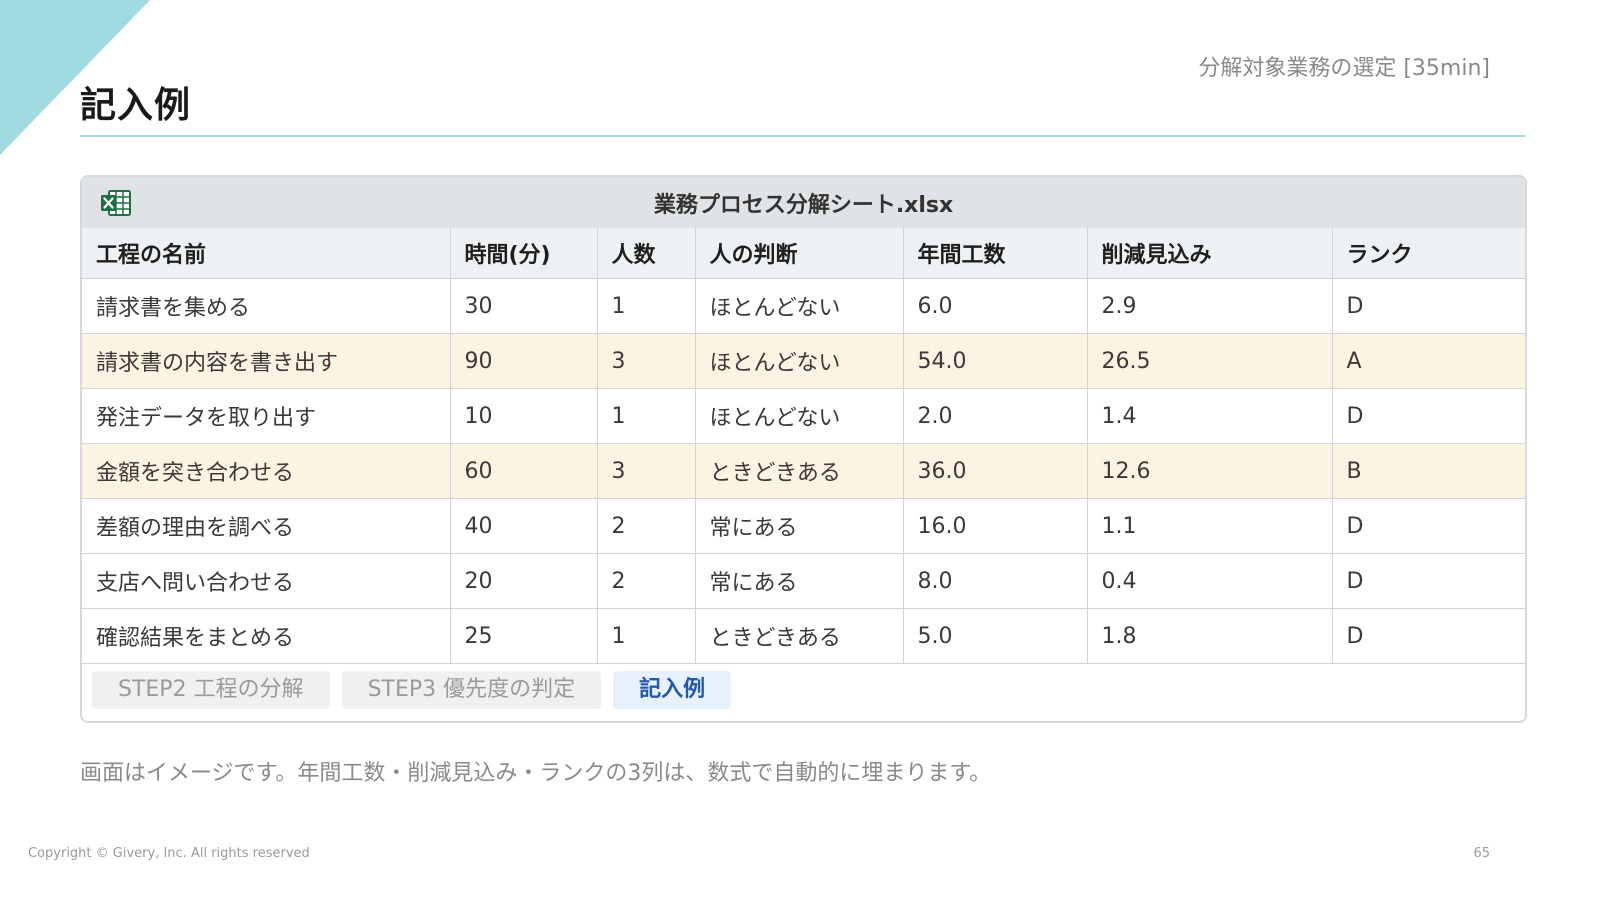  Describe the element at coordinates (266, 526) in the screenshot. I see `cell-process-name: 差額の理由を調べる` at that location.